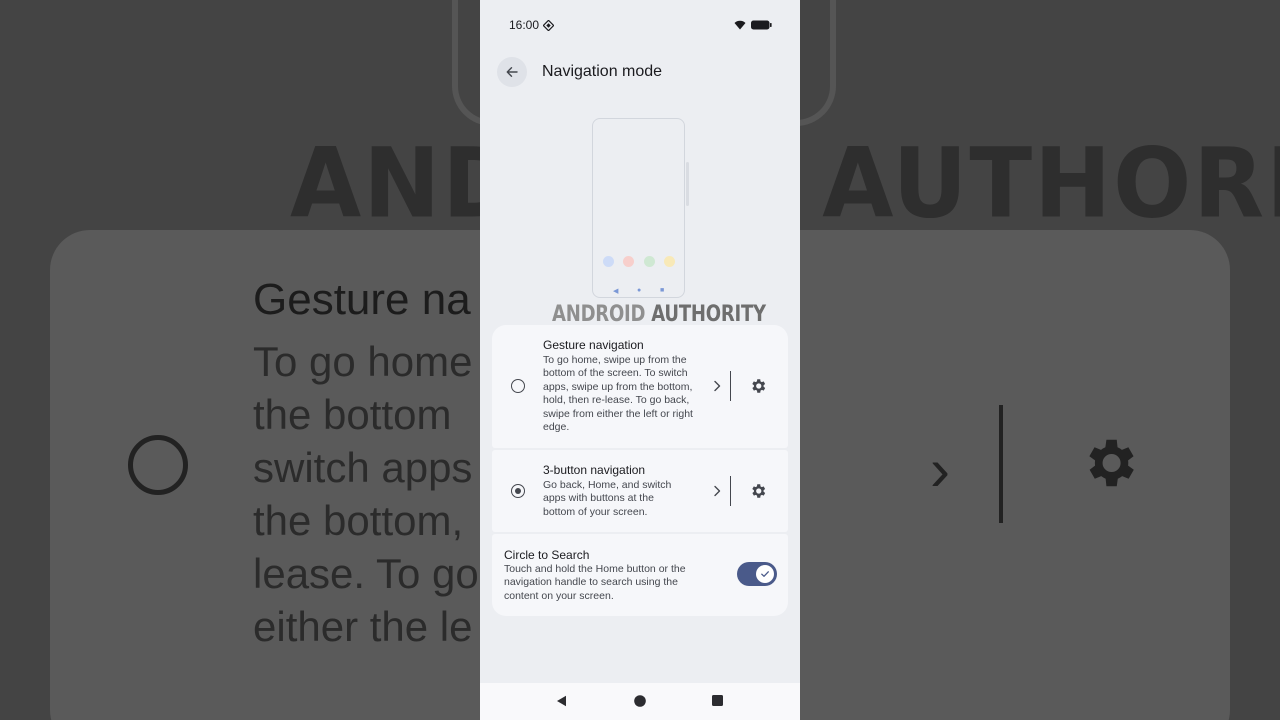 This screenshot has height=720, width=1280. Describe the element at coordinates (602, 71) in the screenshot. I see `page-title: Navigation mode` at that location.